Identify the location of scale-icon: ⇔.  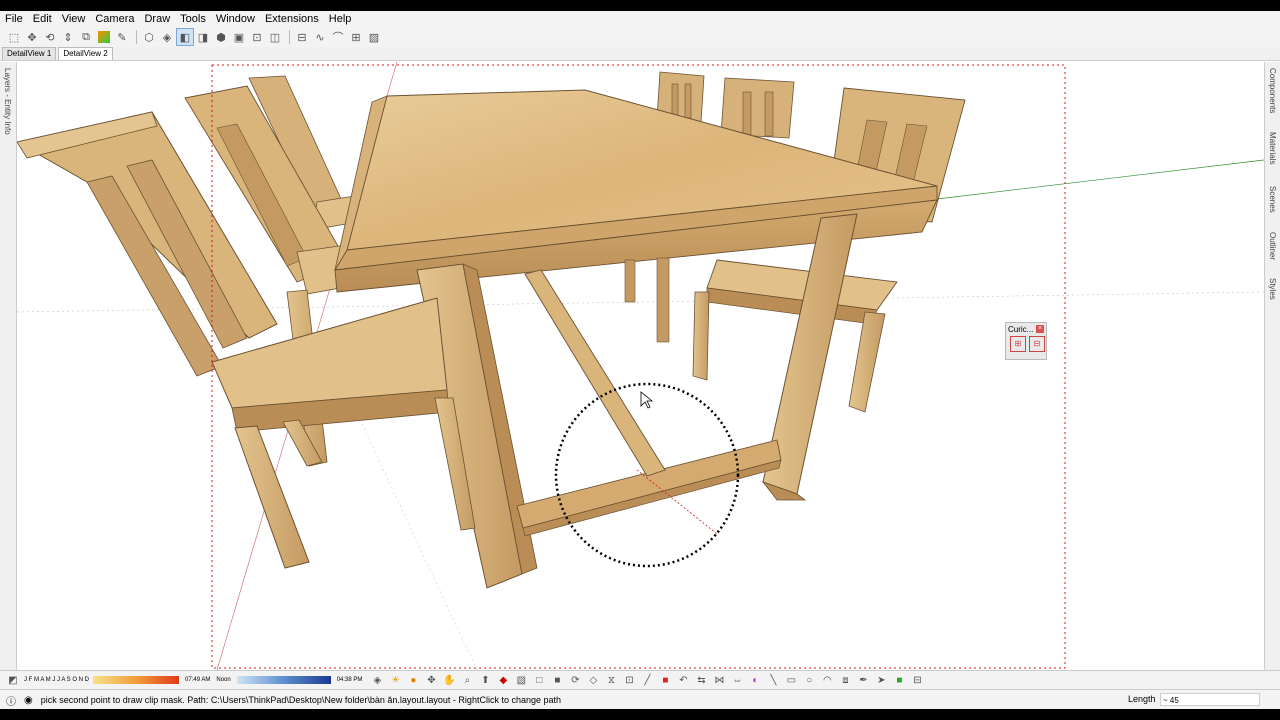
(737, 680).